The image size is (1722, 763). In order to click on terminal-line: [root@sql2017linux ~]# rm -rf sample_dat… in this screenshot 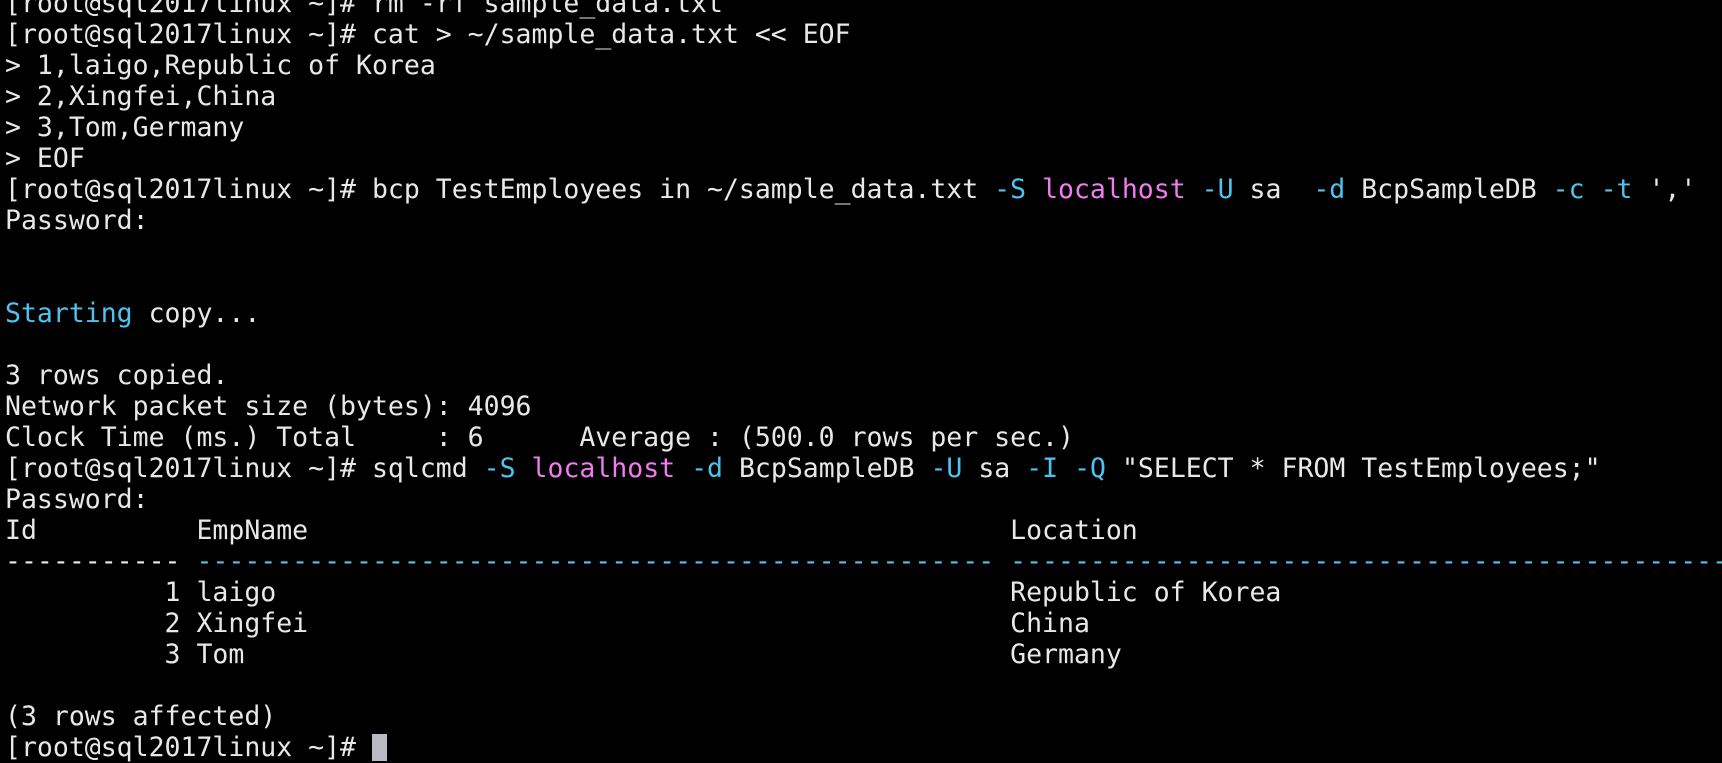, I will do `click(863, 9)`.